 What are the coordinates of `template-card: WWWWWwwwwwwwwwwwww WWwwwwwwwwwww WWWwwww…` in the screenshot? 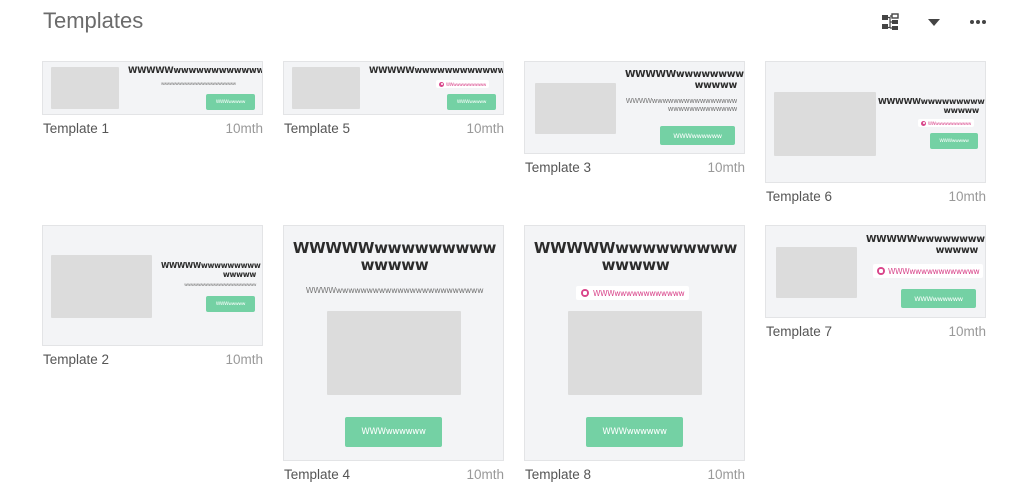 It's located at (393, 98).